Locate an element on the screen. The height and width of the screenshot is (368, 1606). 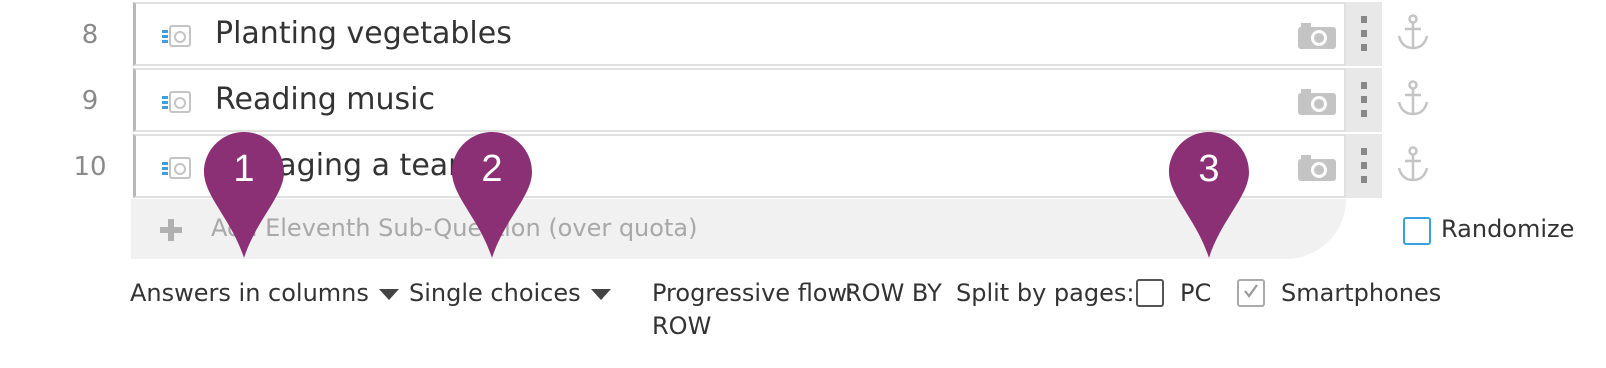
annotation-marker-2: 2 is located at coordinates (492, 195).